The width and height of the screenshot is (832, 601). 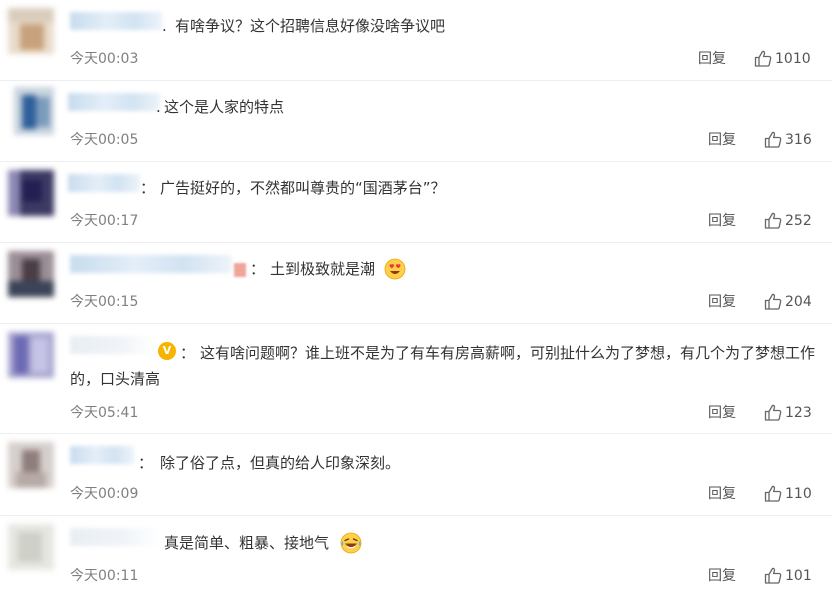 I want to click on comment-text: 土到极致就是潮, so click(x=323, y=269).